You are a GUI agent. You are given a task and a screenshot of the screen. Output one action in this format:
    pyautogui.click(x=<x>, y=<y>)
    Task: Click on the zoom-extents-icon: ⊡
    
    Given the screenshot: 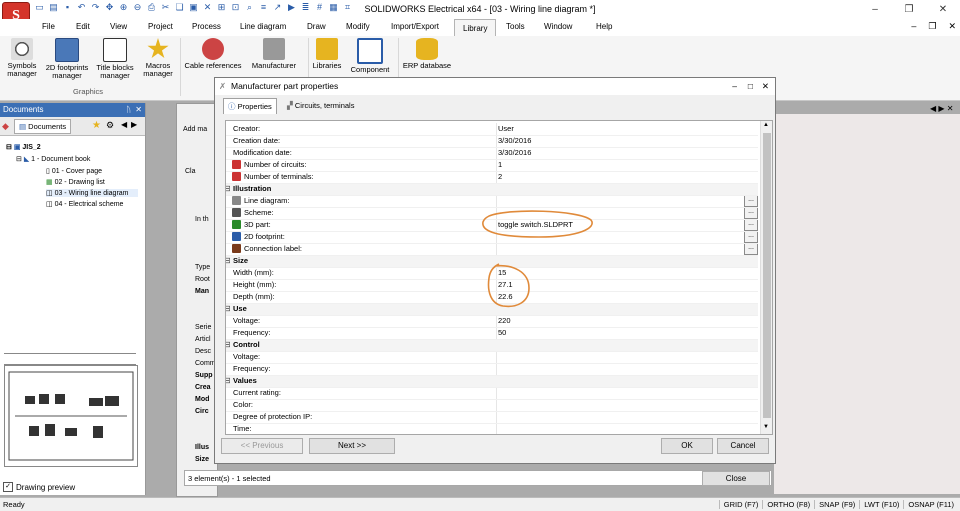 What is the action you would take?
    pyautogui.click(x=235, y=7)
    